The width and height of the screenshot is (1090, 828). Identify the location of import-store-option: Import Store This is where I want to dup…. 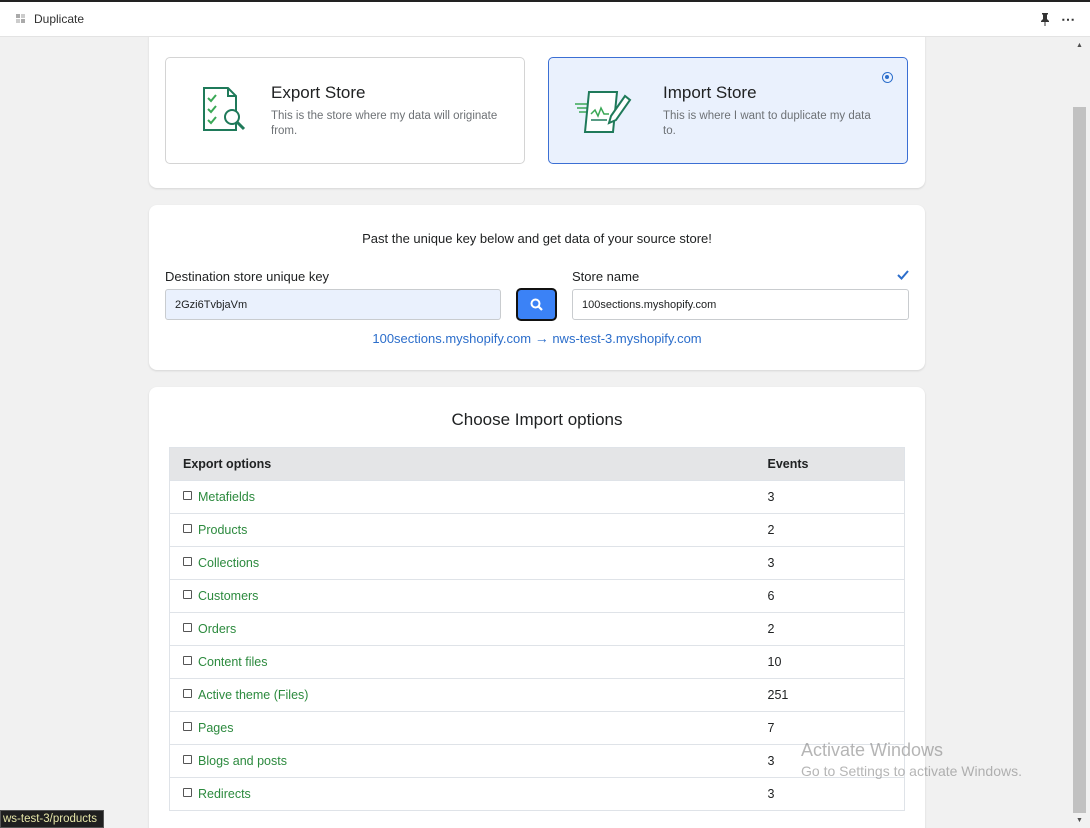
(728, 110).